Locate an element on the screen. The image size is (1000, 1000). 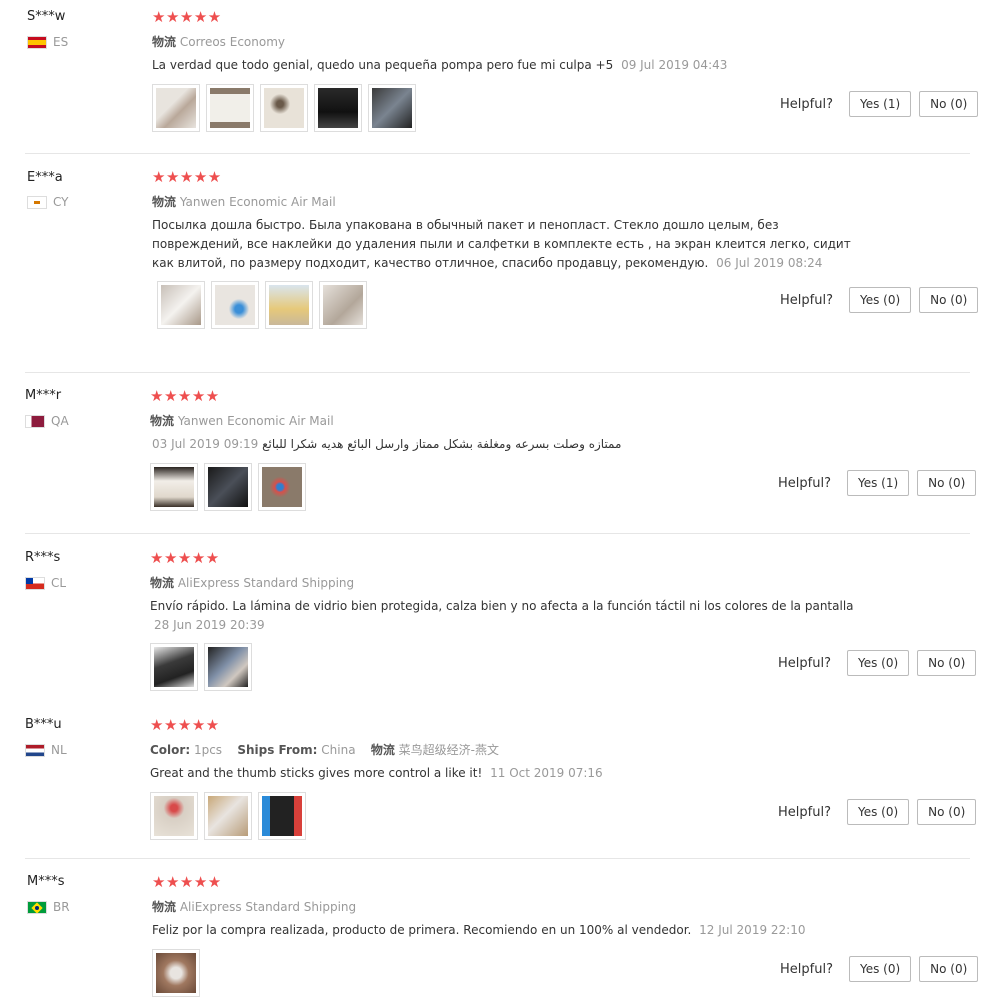
ships-from-label: Ships From: is located at coordinates (277, 750).